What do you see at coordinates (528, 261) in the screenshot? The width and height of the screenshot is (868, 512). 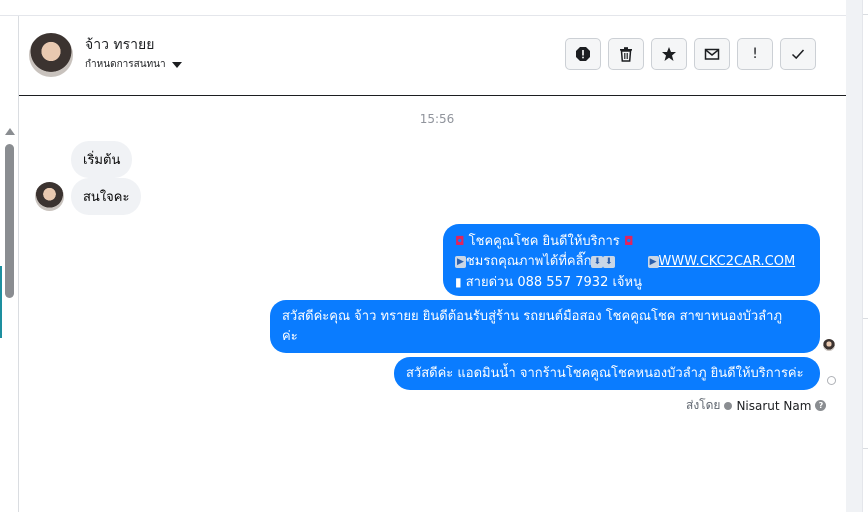 I see `auto-reply-line: ชมรถคุณภาพได้ที่คลิ๊ก` at bounding box center [528, 261].